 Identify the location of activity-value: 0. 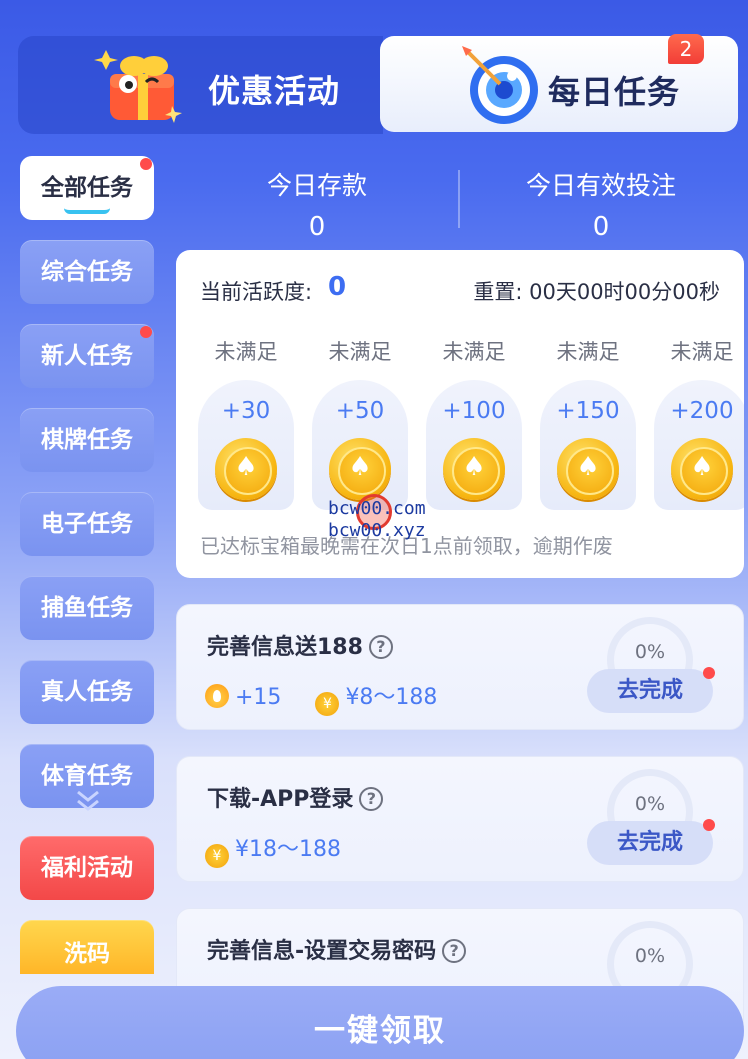
(337, 287).